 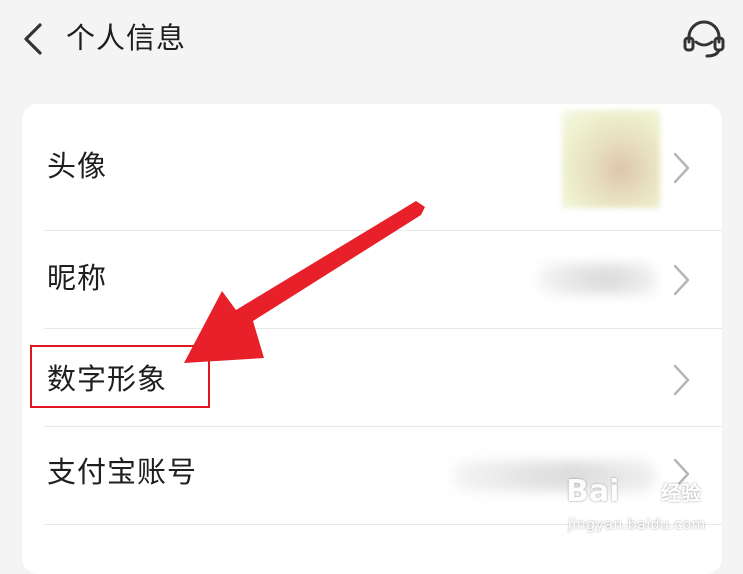 I want to click on headset-icon, so click(x=704, y=39).